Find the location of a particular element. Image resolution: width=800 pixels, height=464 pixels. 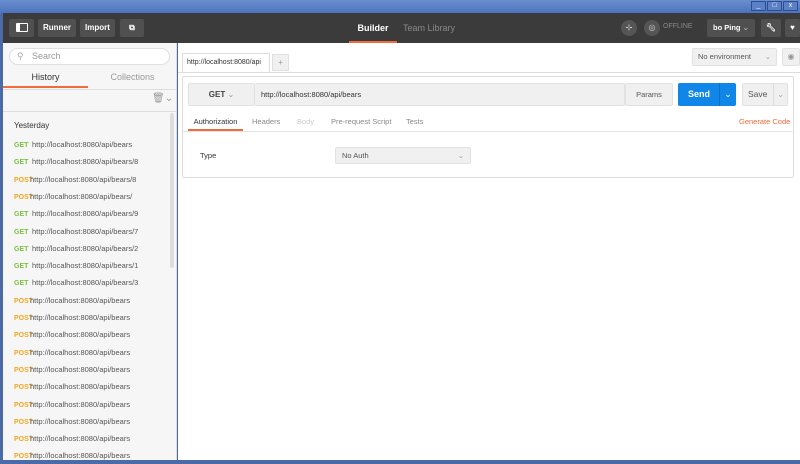

sync-status: OFFLINE is located at coordinates (678, 26).